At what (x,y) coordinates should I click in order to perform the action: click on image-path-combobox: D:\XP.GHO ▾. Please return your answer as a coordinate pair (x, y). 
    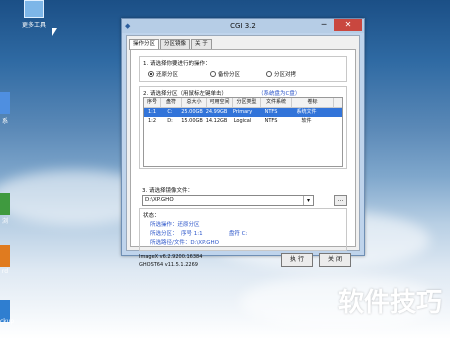
    Looking at the image, I should click on (228, 200).